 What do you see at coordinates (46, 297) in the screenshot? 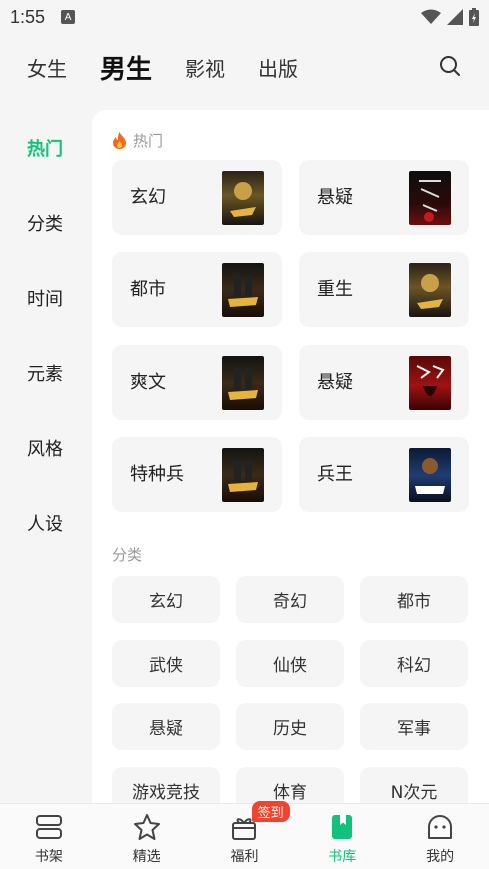
I see `sidebar-item-time: 时间` at bounding box center [46, 297].